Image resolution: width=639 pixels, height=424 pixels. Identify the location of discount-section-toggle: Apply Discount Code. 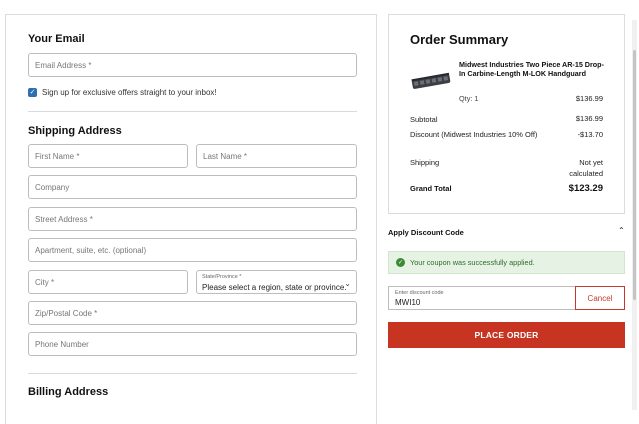
(426, 232).